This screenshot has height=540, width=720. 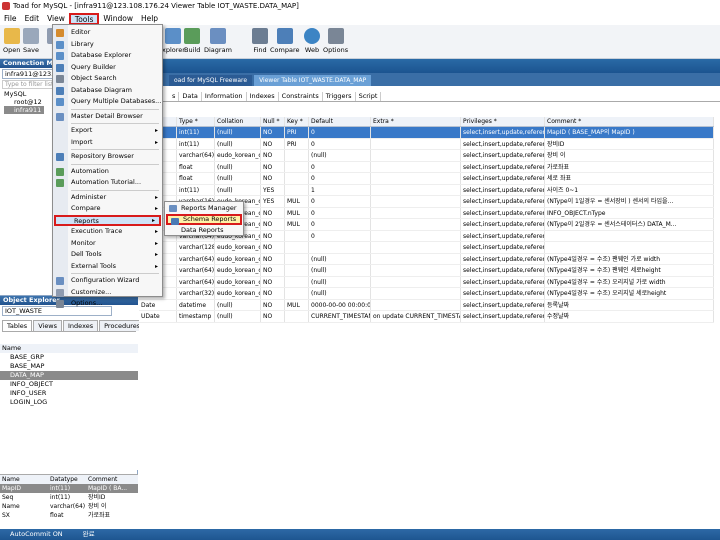 What do you see at coordinates (224, 96) in the screenshot?
I see `tab-information: Information` at bounding box center [224, 96].